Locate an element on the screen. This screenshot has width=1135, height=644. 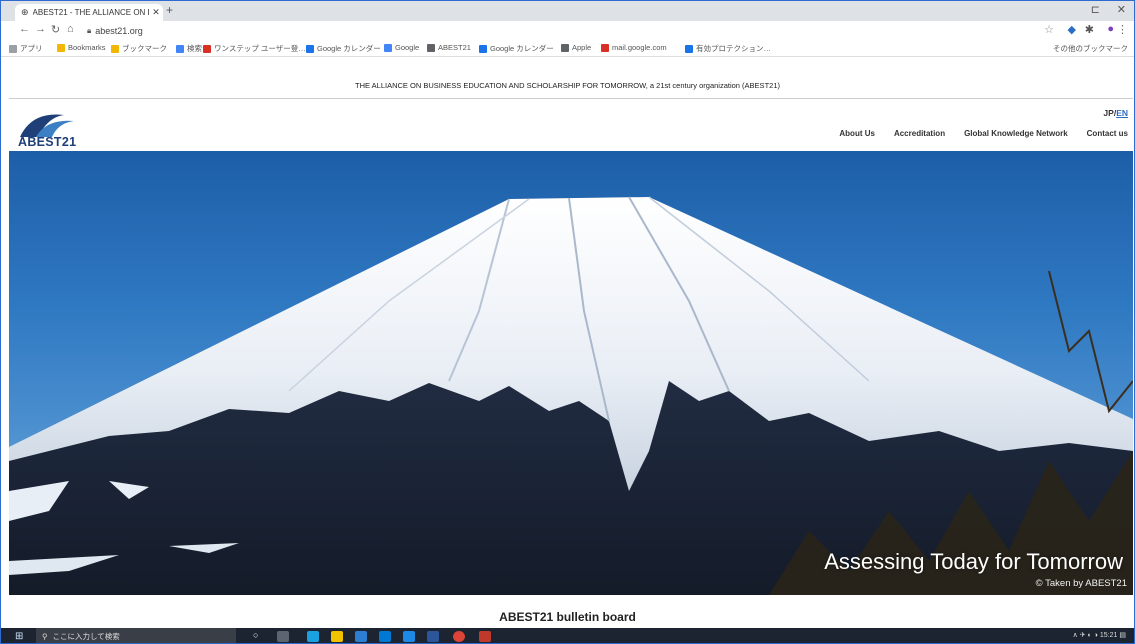
bookmark-label: Google is located at coordinates (407, 47).